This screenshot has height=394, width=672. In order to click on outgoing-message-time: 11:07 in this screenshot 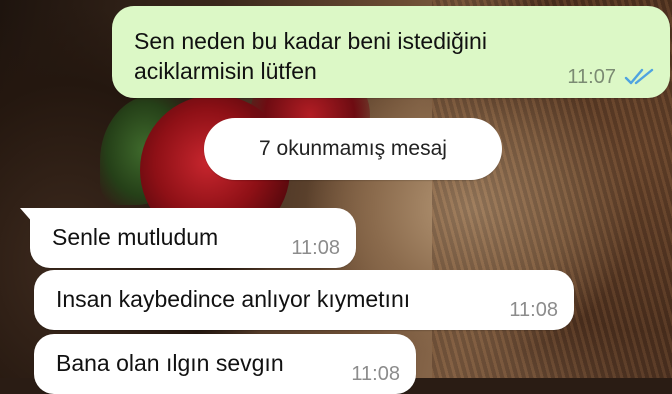, I will do `click(591, 77)`.